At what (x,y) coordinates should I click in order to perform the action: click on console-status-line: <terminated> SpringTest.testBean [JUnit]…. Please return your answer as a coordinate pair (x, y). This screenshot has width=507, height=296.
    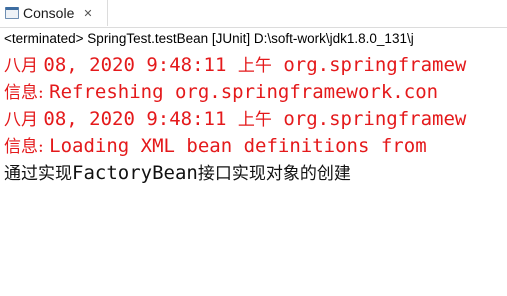
    Looking at the image, I should click on (209, 38).